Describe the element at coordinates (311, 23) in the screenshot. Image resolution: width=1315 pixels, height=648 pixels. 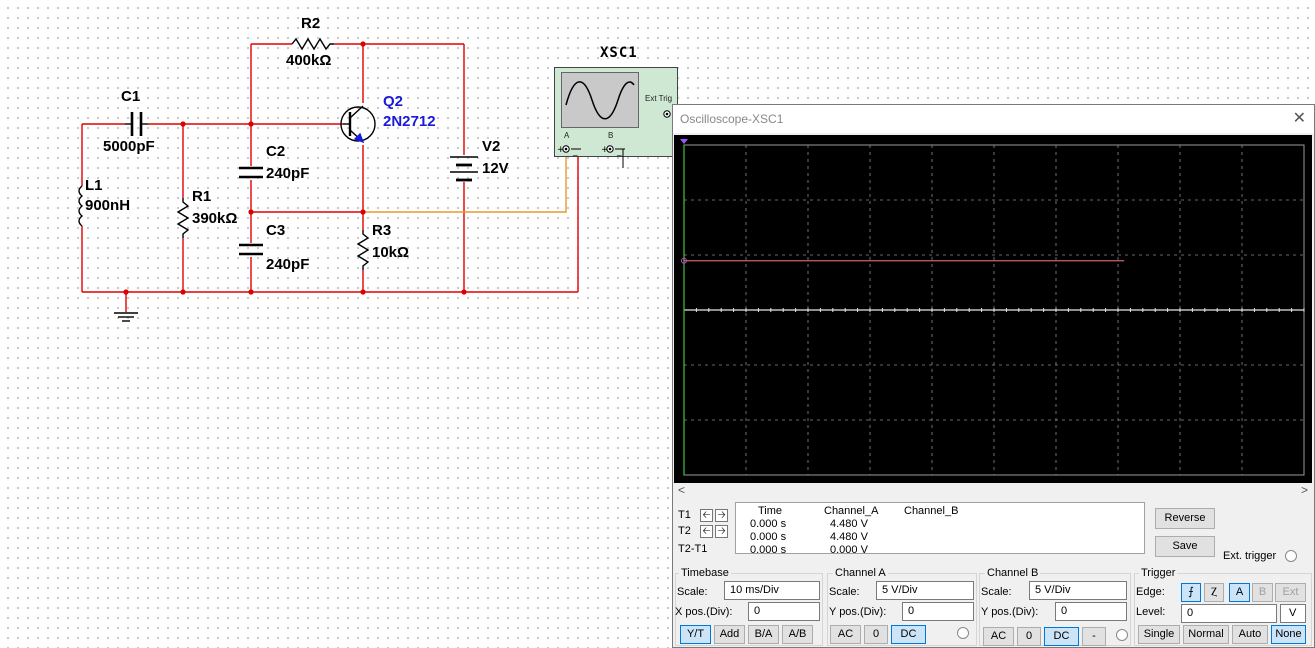
I see `r2-name: R2` at that location.